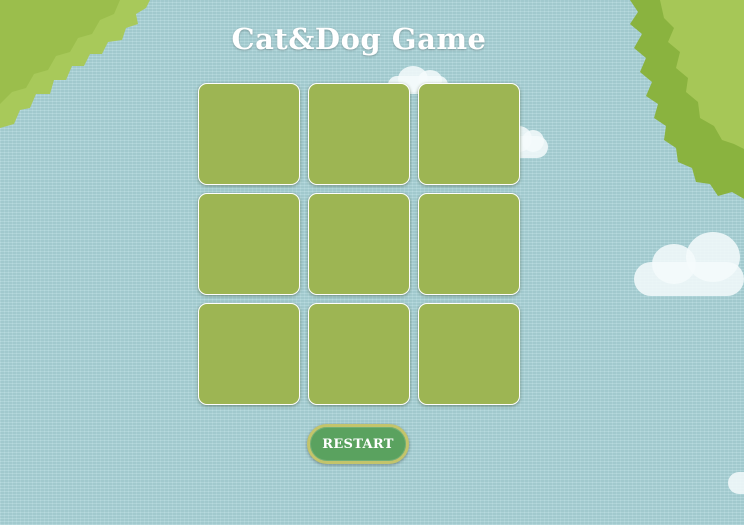  I want to click on restart-button: RESTART, so click(358, 444).